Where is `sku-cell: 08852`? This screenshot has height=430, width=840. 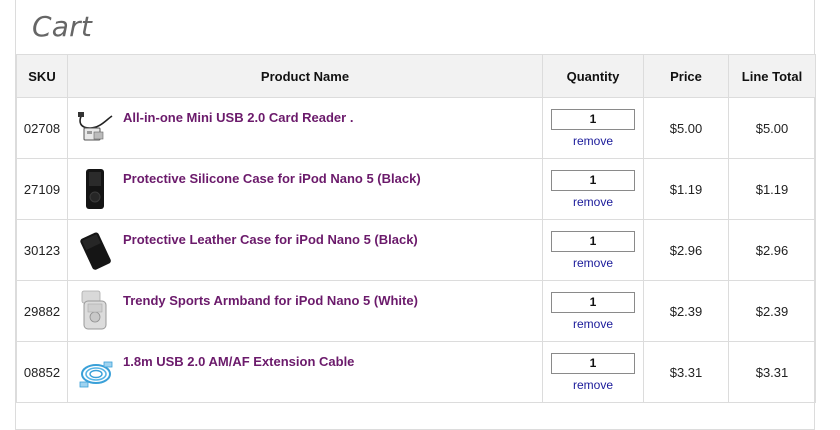 sku-cell: 08852 is located at coordinates (42, 372).